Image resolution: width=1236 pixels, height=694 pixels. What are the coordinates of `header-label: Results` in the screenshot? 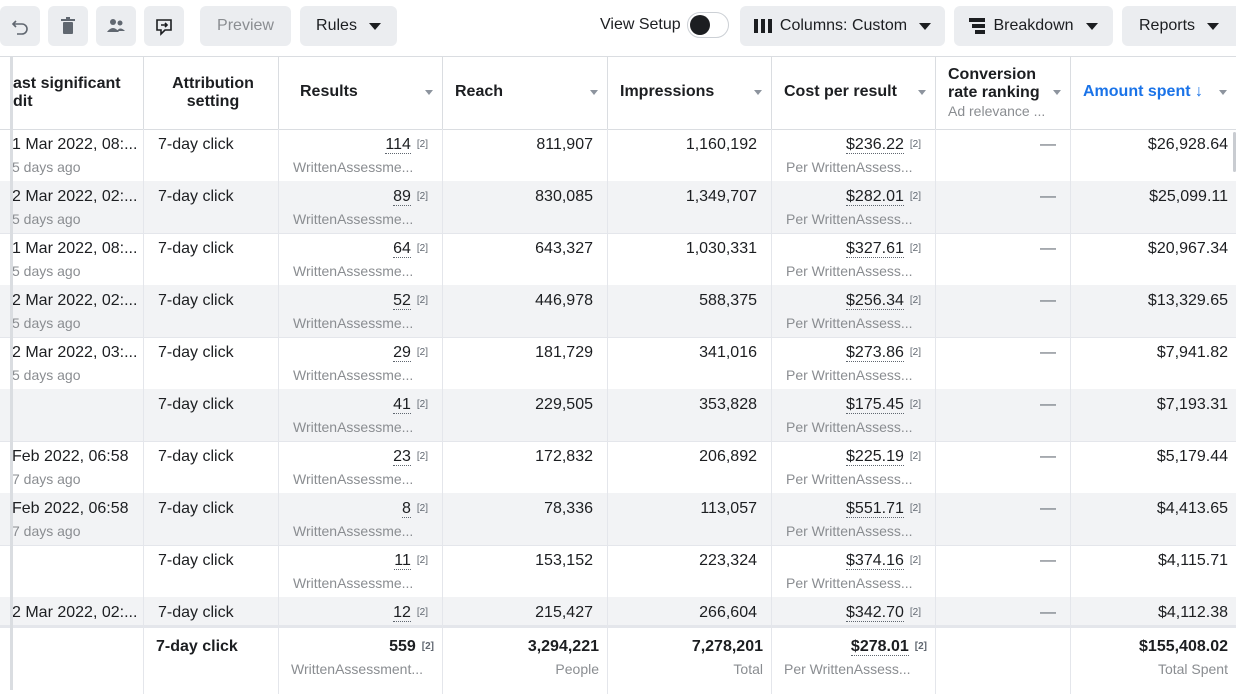 It's located at (329, 91).